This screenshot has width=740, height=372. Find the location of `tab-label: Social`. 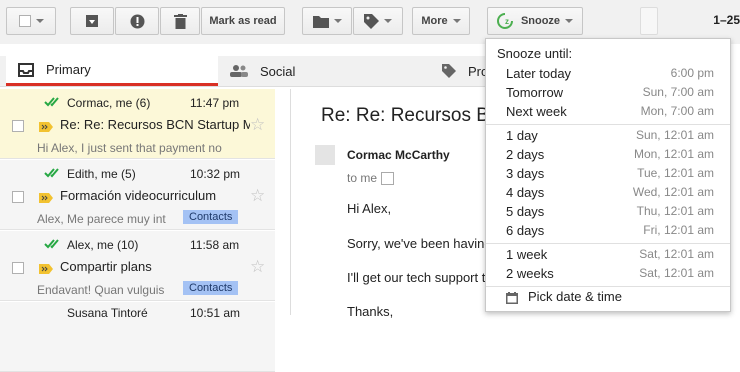

tab-label: Social is located at coordinates (278, 71).